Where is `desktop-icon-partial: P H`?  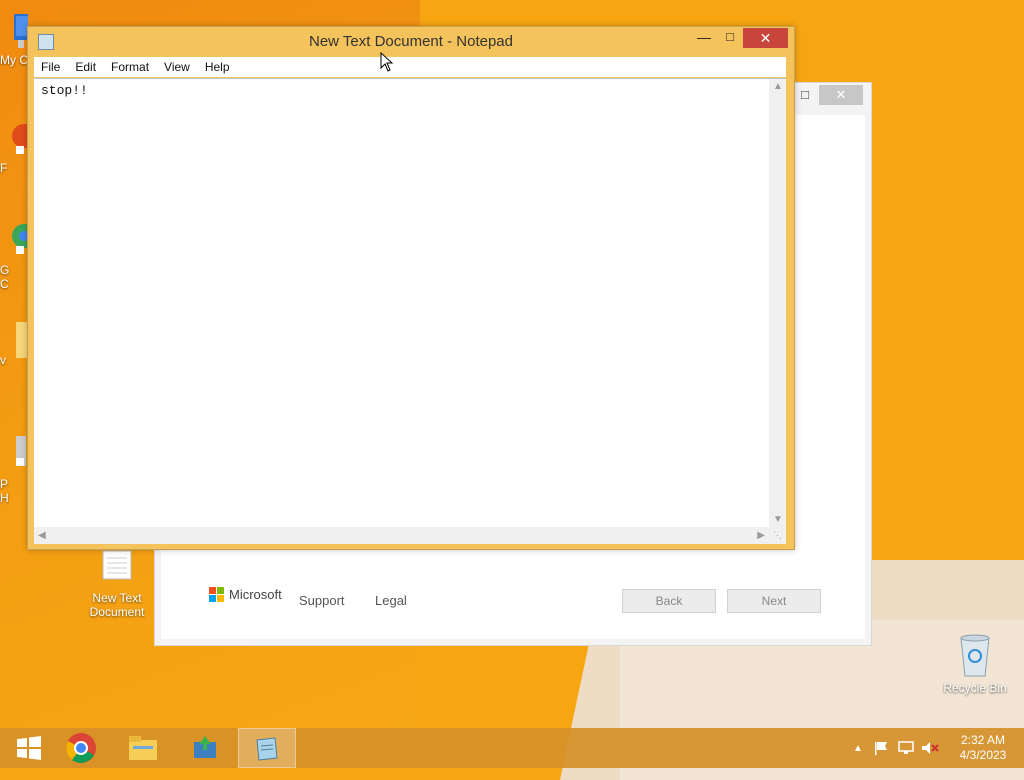 desktop-icon-partial: P H is located at coordinates (14, 469).